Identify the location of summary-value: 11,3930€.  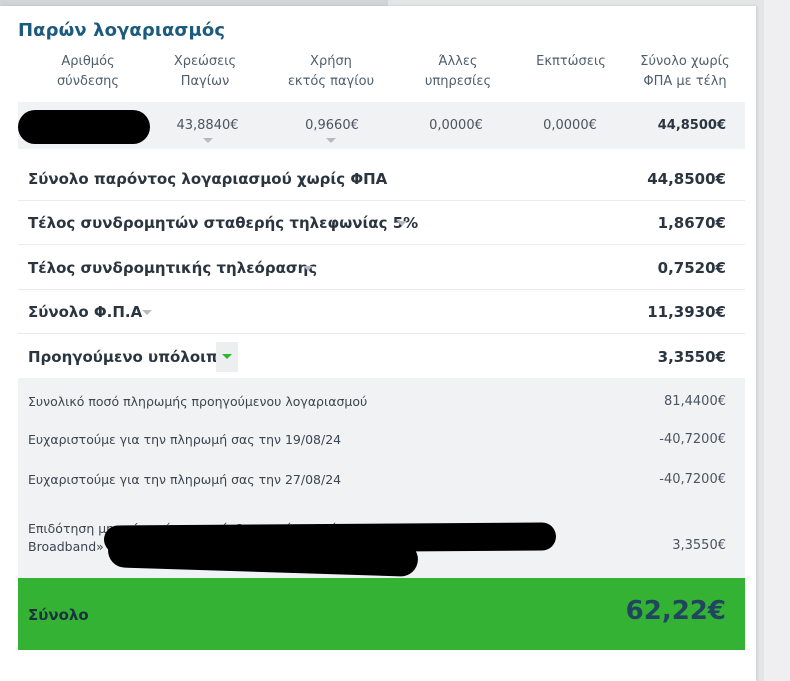
(686, 312).